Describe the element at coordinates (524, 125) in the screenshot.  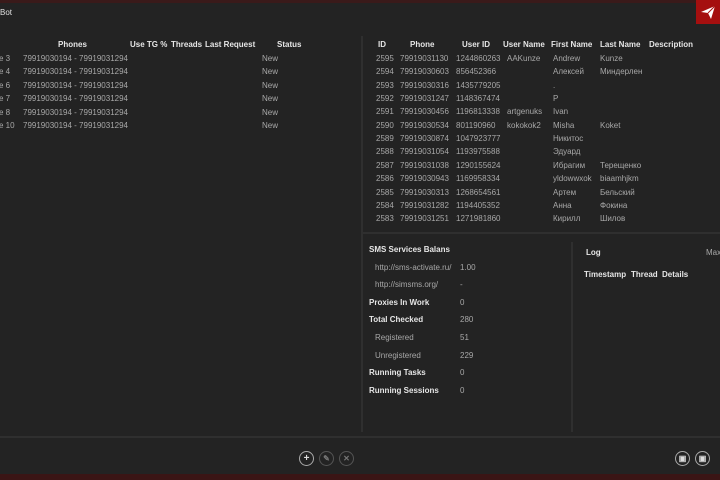
I see `user-cell: kokokok2` at that location.